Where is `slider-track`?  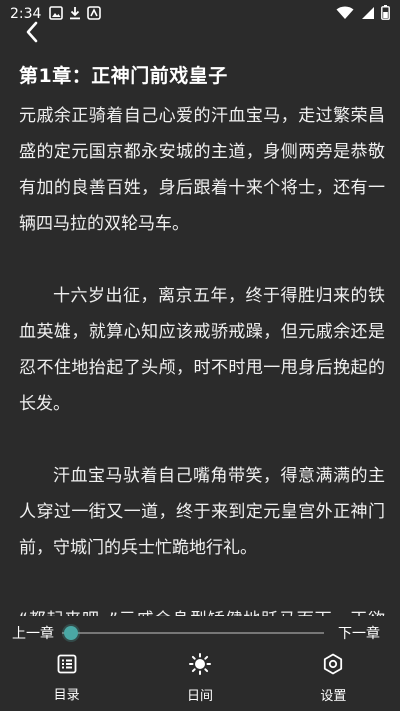
slider-track is located at coordinates (193, 633).